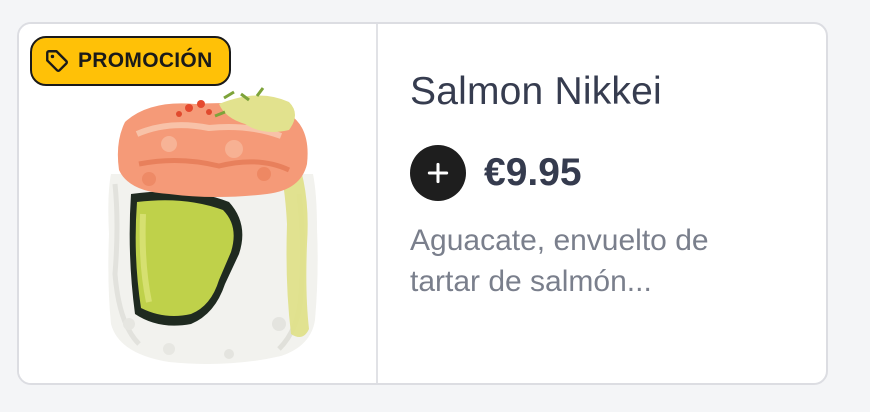 The image size is (870, 412). Describe the element at coordinates (57, 61) in the screenshot. I see `tag-icon` at that location.